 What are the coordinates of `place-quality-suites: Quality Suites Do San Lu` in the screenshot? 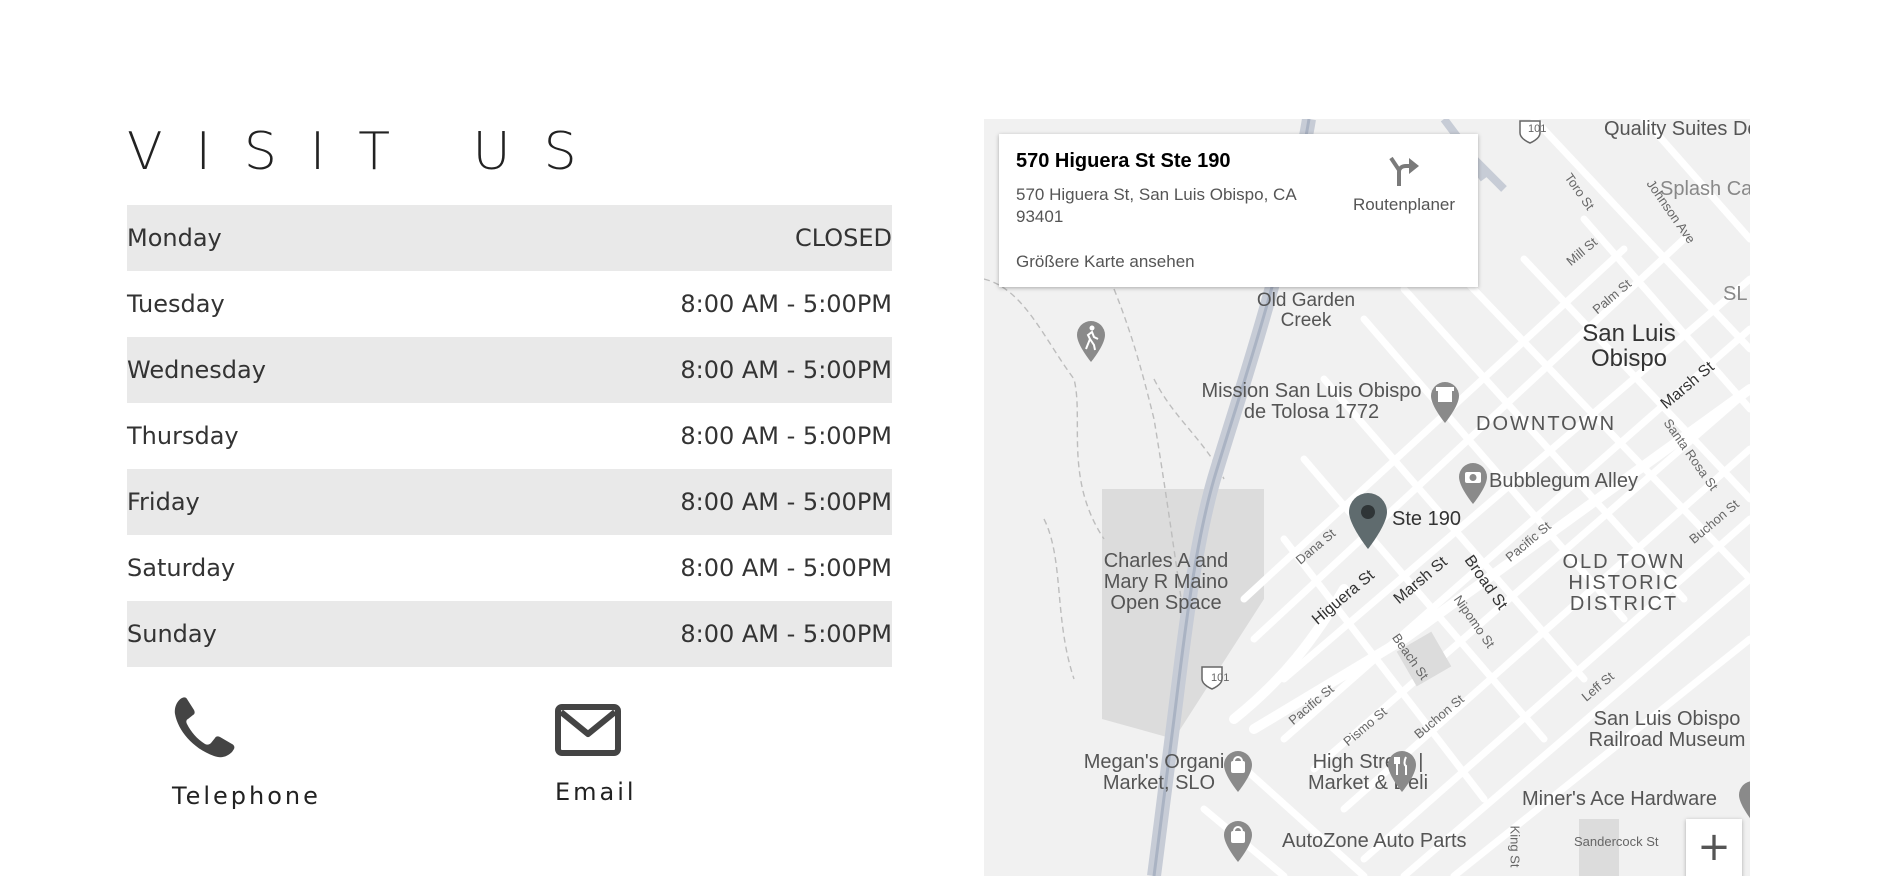 It's located at (1677, 129).